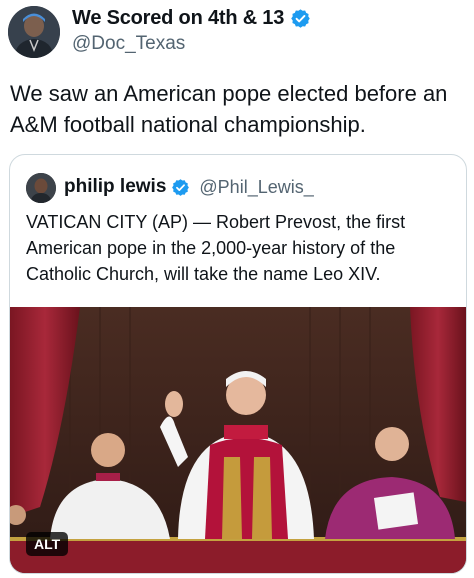 This screenshot has height=578, width=474. Describe the element at coordinates (178, 18) in the screenshot. I see `author-display-name: We Scored on 4th & 13` at that location.